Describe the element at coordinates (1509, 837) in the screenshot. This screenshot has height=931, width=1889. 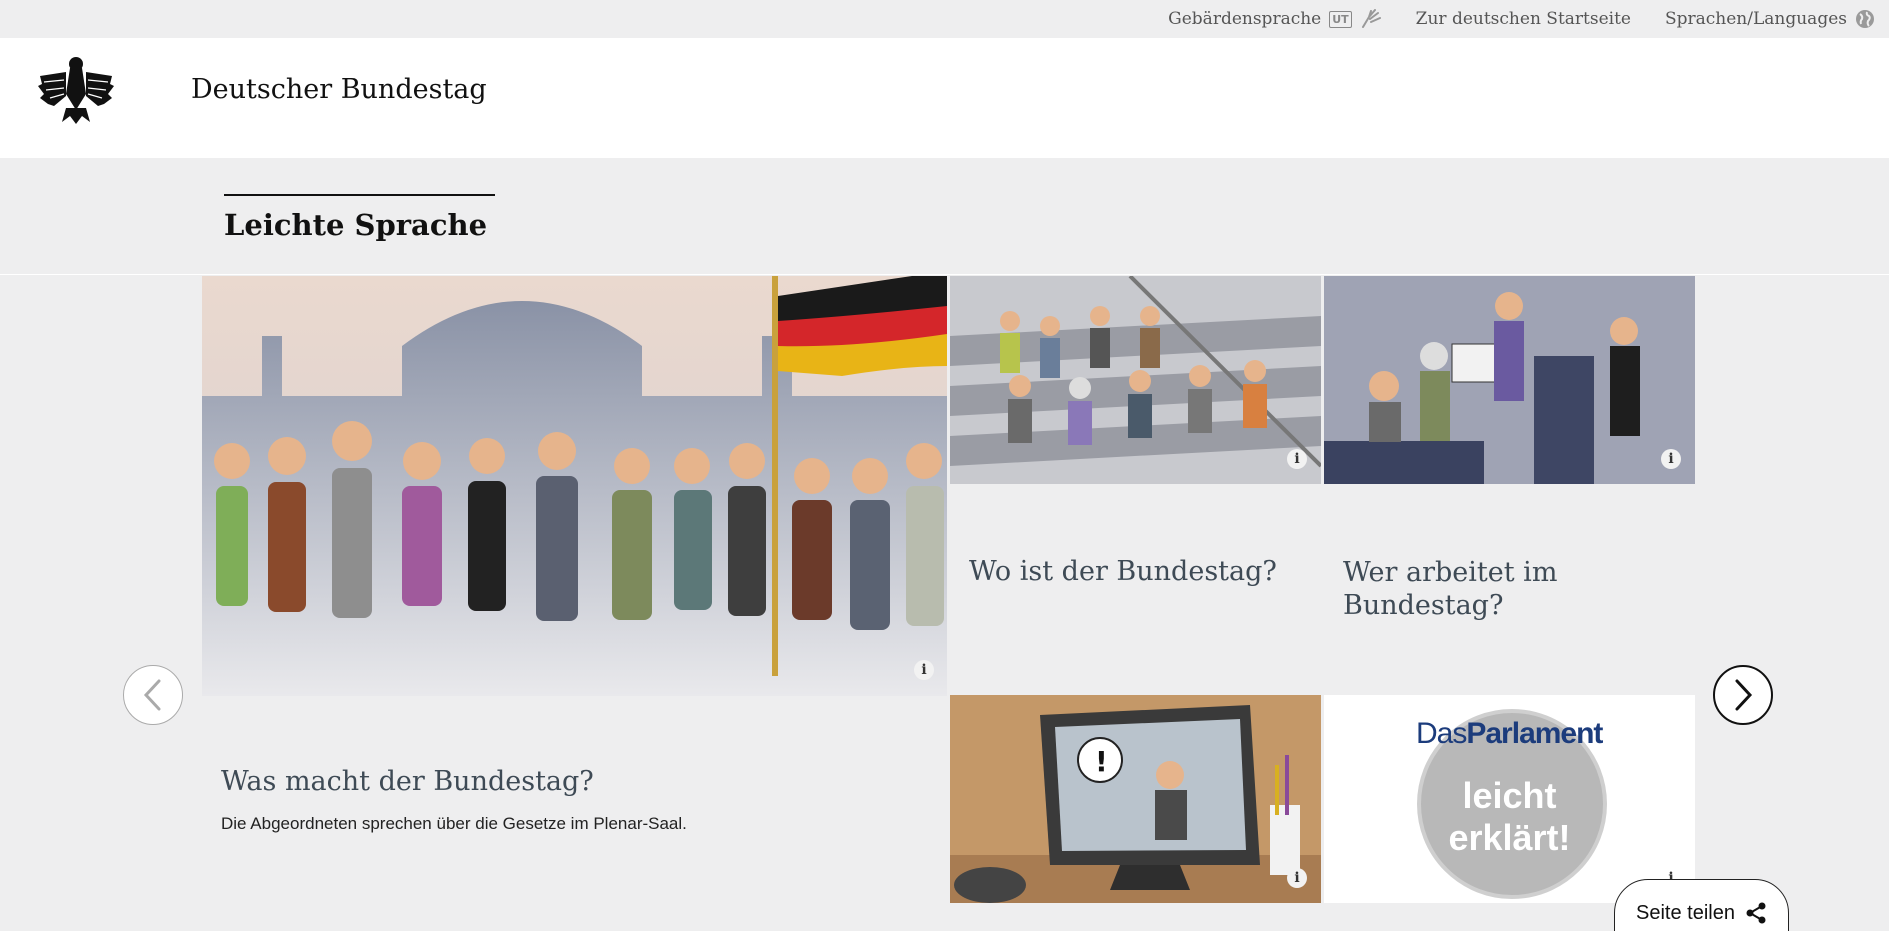
I see `logo-erklaert: erklärt!` at that location.